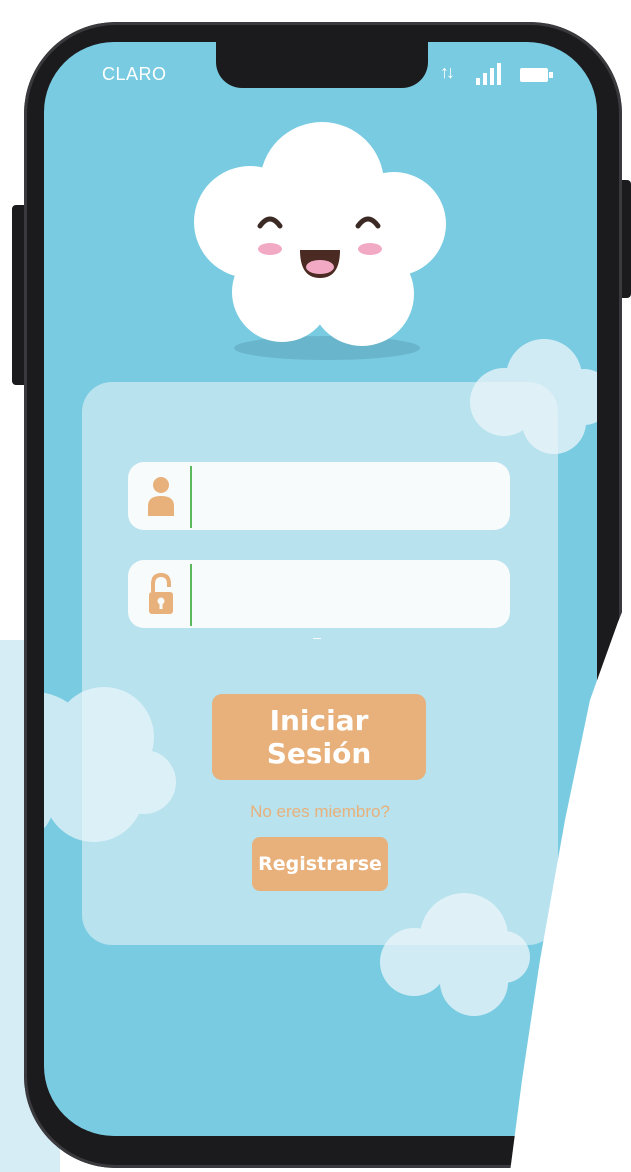 Image resolution: width=631 pixels, height=1172 pixels. I want to click on password-field-container, so click(319, 594).